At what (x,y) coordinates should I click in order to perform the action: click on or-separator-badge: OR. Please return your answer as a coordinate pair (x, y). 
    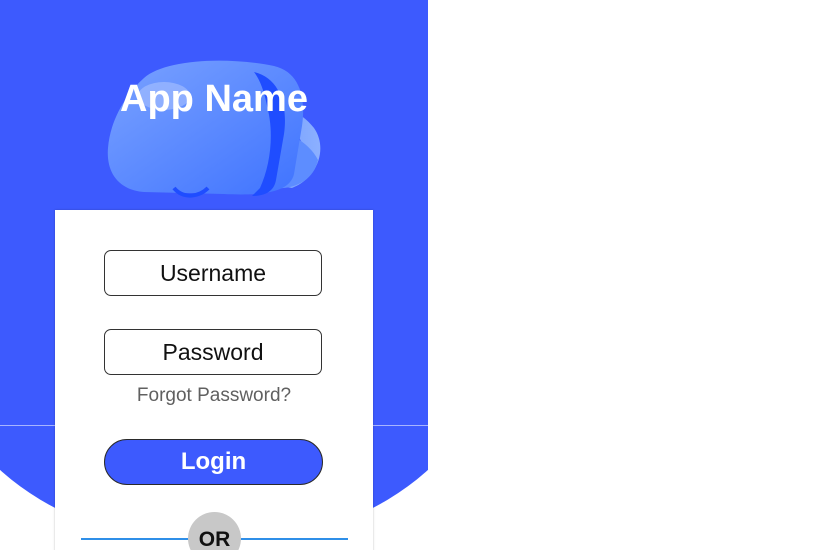
    Looking at the image, I should click on (214, 531).